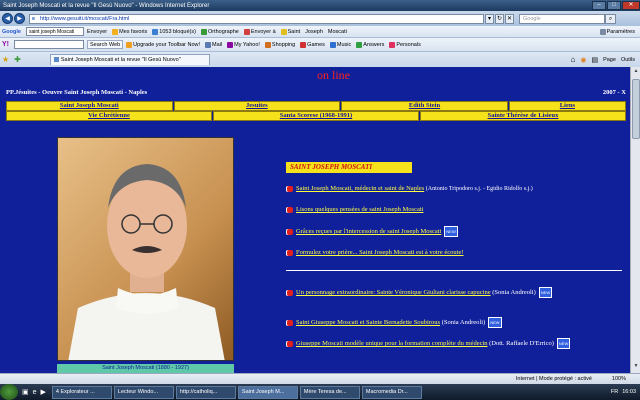  What do you see at coordinates (89, 106) in the screenshot?
I see `nav-saint-joseph-moscati: Saint Joseph Moscati` at bounding box center [89, 106].